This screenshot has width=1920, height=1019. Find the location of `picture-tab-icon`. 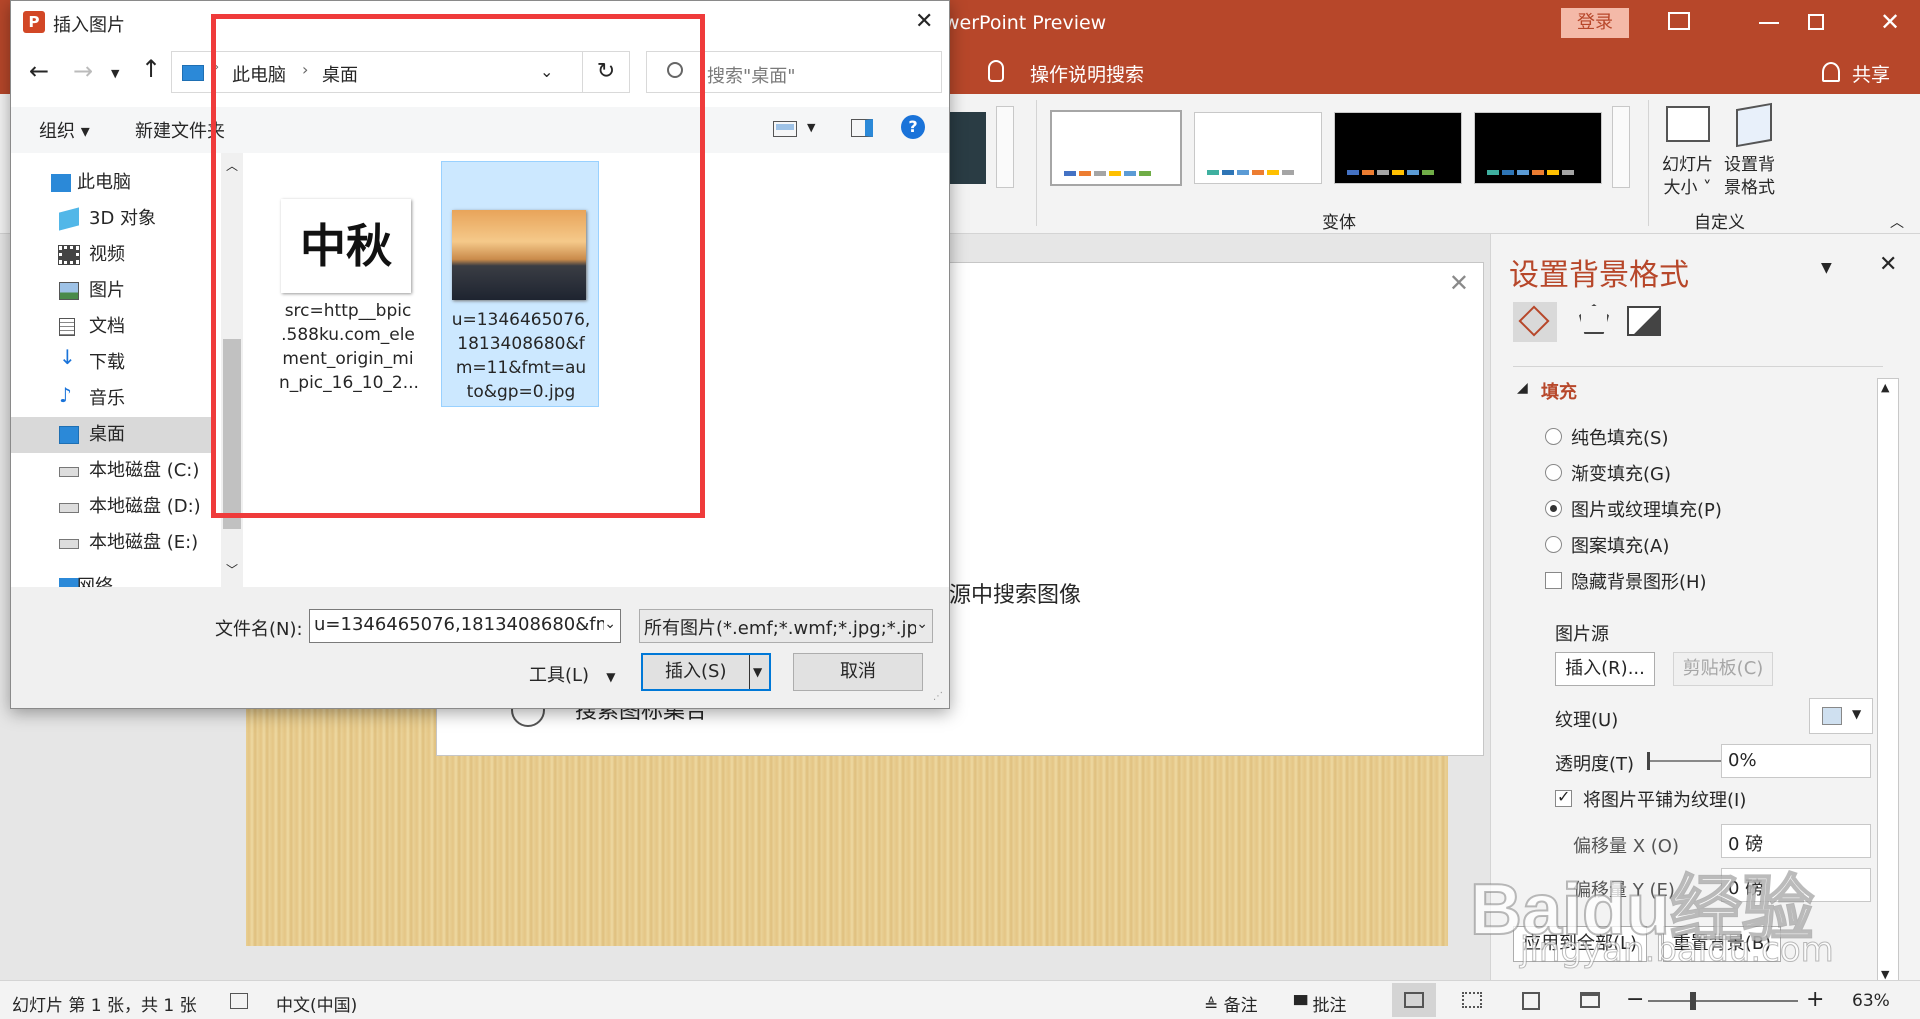

picture-tab-icon is located at coordinates (1644, 321).